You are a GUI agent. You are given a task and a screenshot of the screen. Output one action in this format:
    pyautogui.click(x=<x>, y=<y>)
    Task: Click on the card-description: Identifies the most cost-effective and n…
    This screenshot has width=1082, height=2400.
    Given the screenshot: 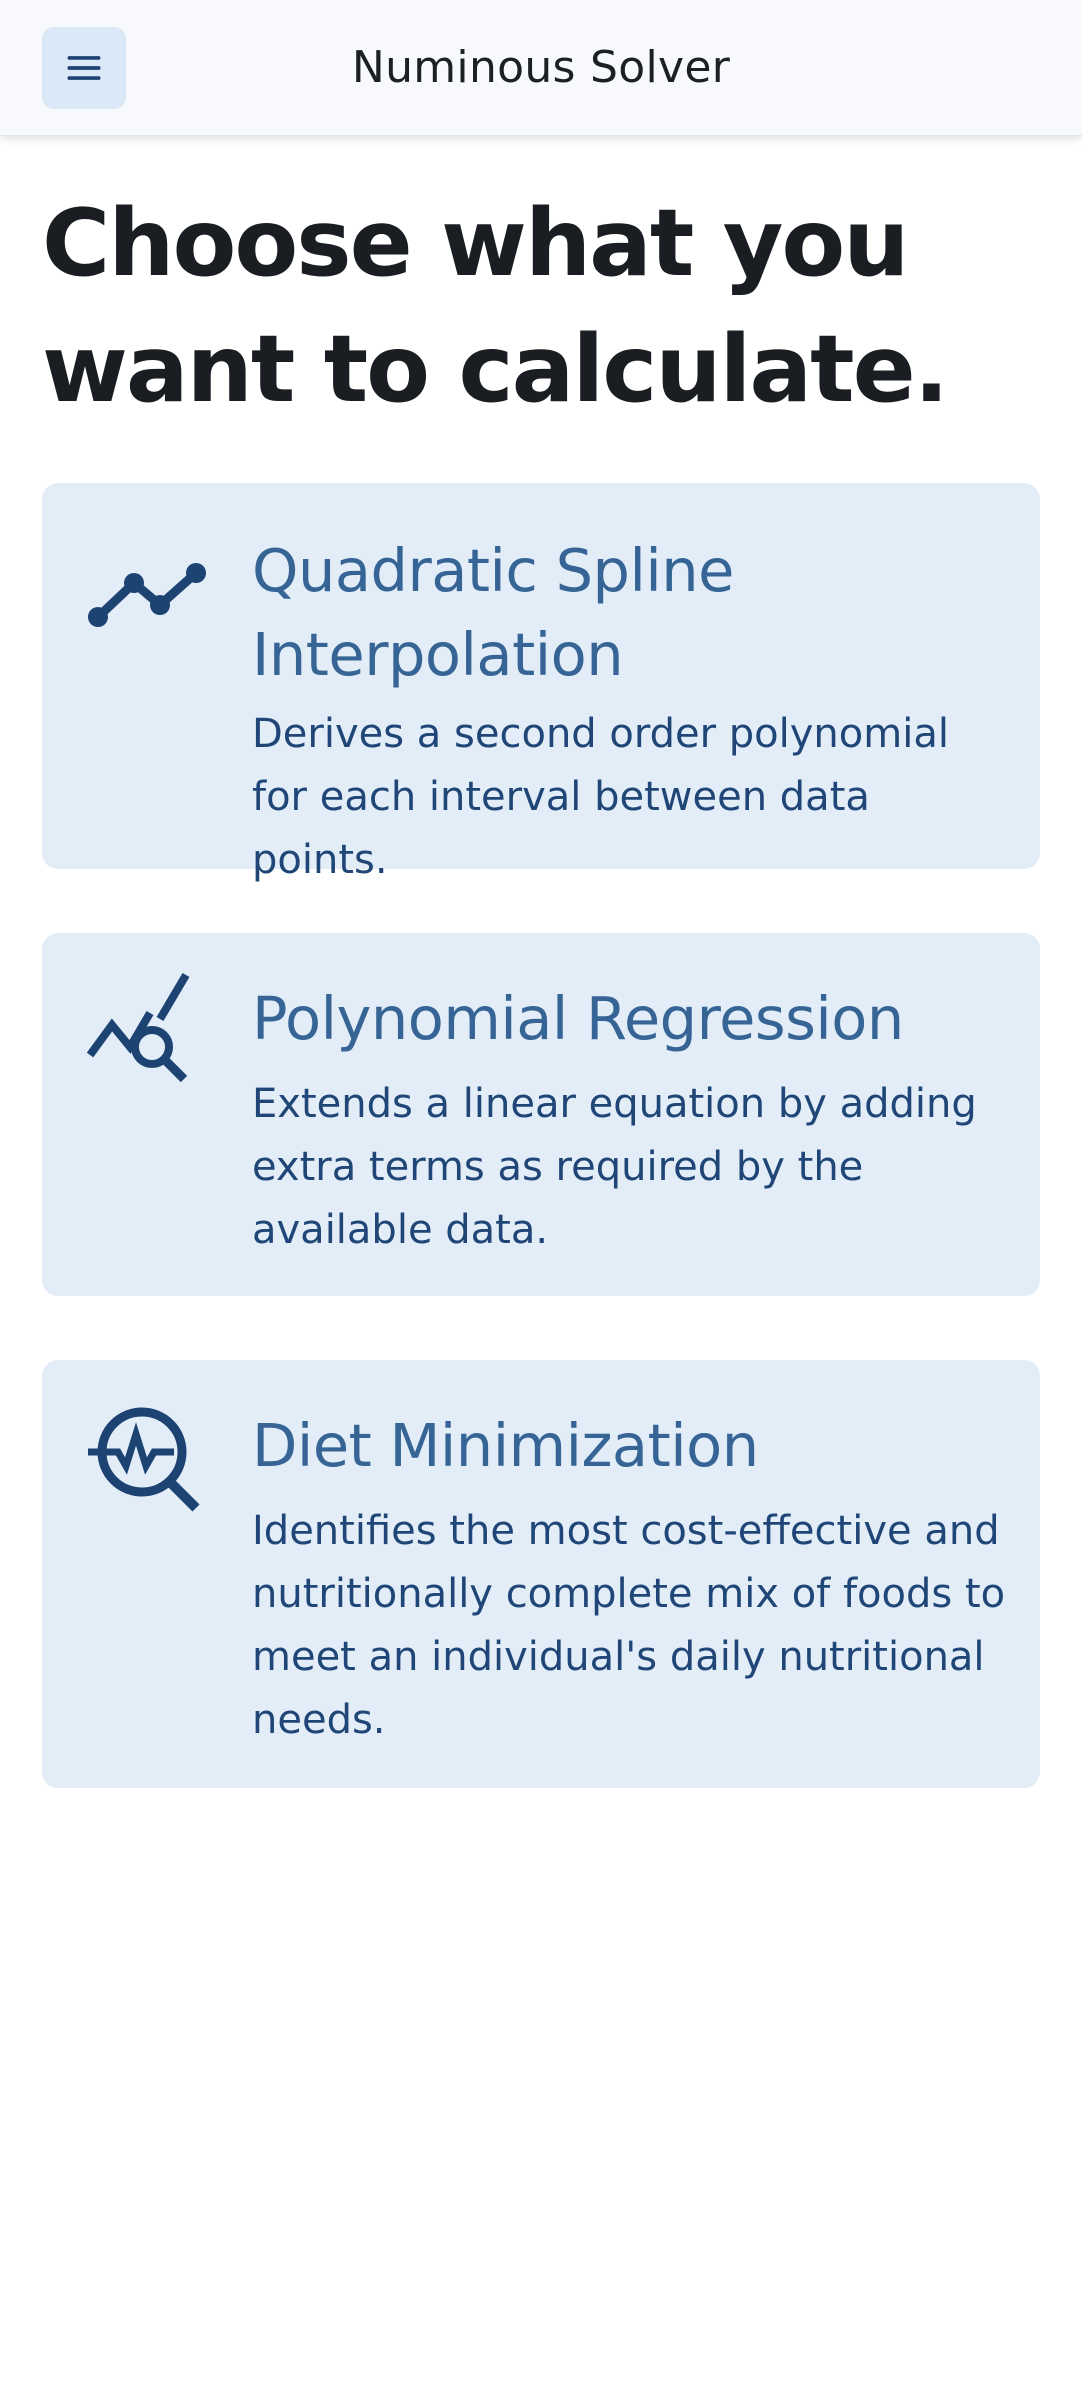 What is the action you would take?
    pyautogui.click(x=629, y=1625)
    